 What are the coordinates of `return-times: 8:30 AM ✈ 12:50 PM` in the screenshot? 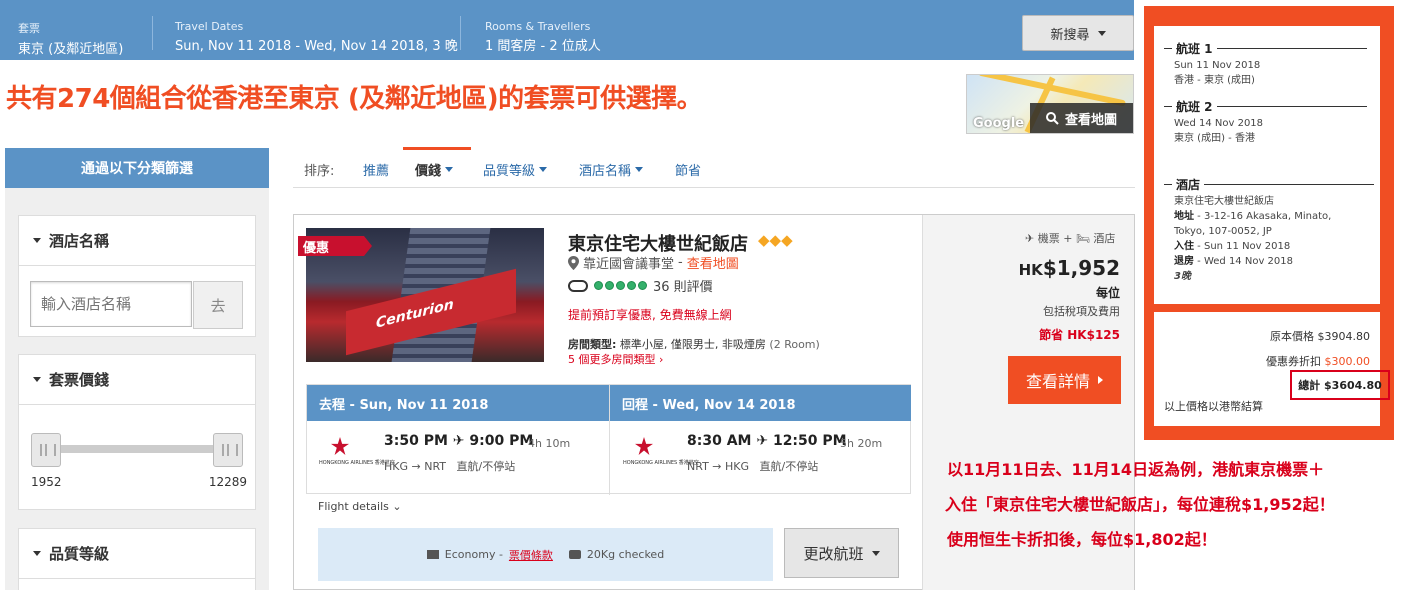 It's located at (767, 441).